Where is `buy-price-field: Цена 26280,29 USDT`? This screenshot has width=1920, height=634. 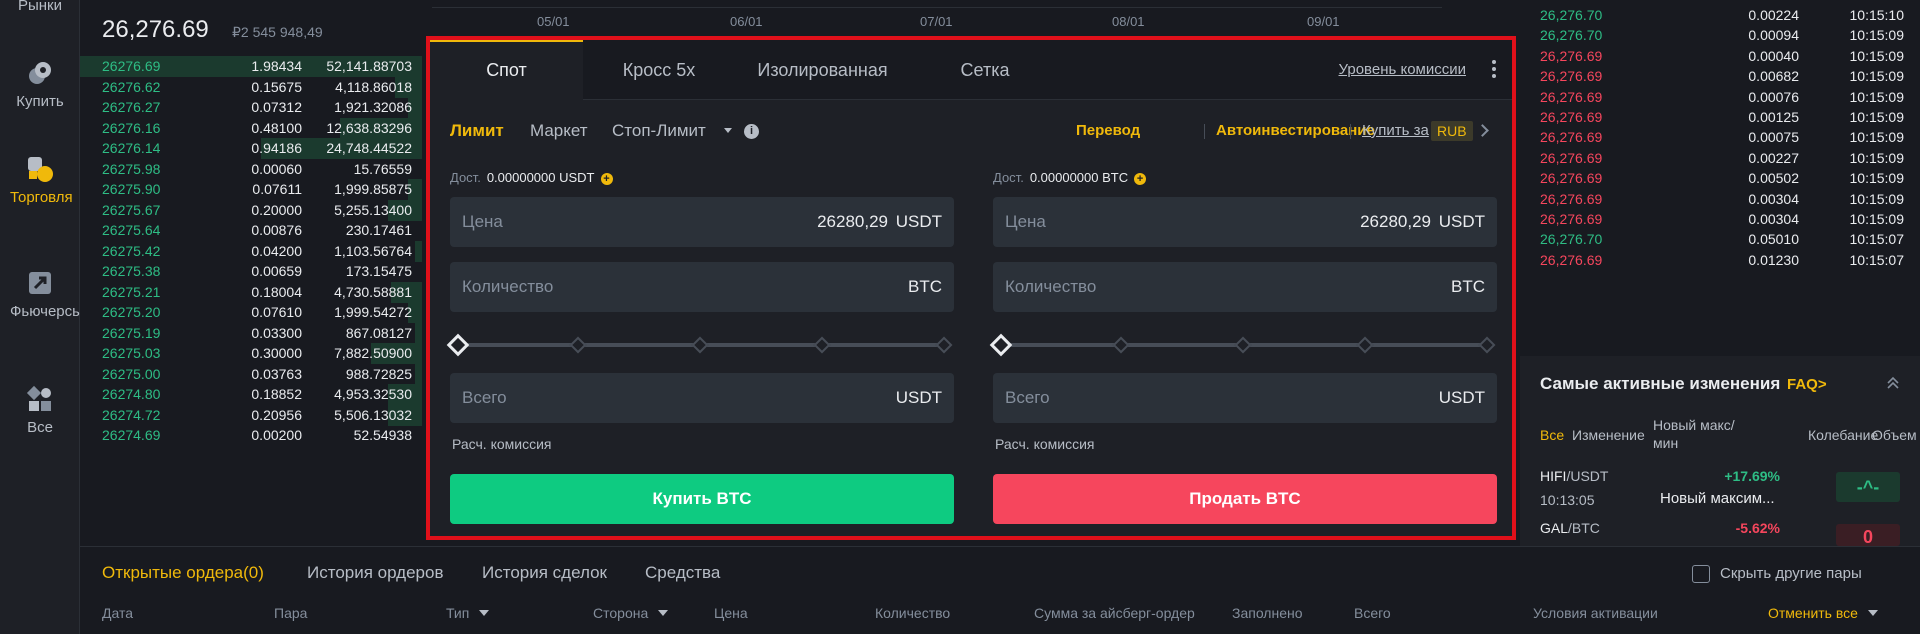
buy-price-field: Цена 26280,29 USDT is located at coordinates (702, 222).